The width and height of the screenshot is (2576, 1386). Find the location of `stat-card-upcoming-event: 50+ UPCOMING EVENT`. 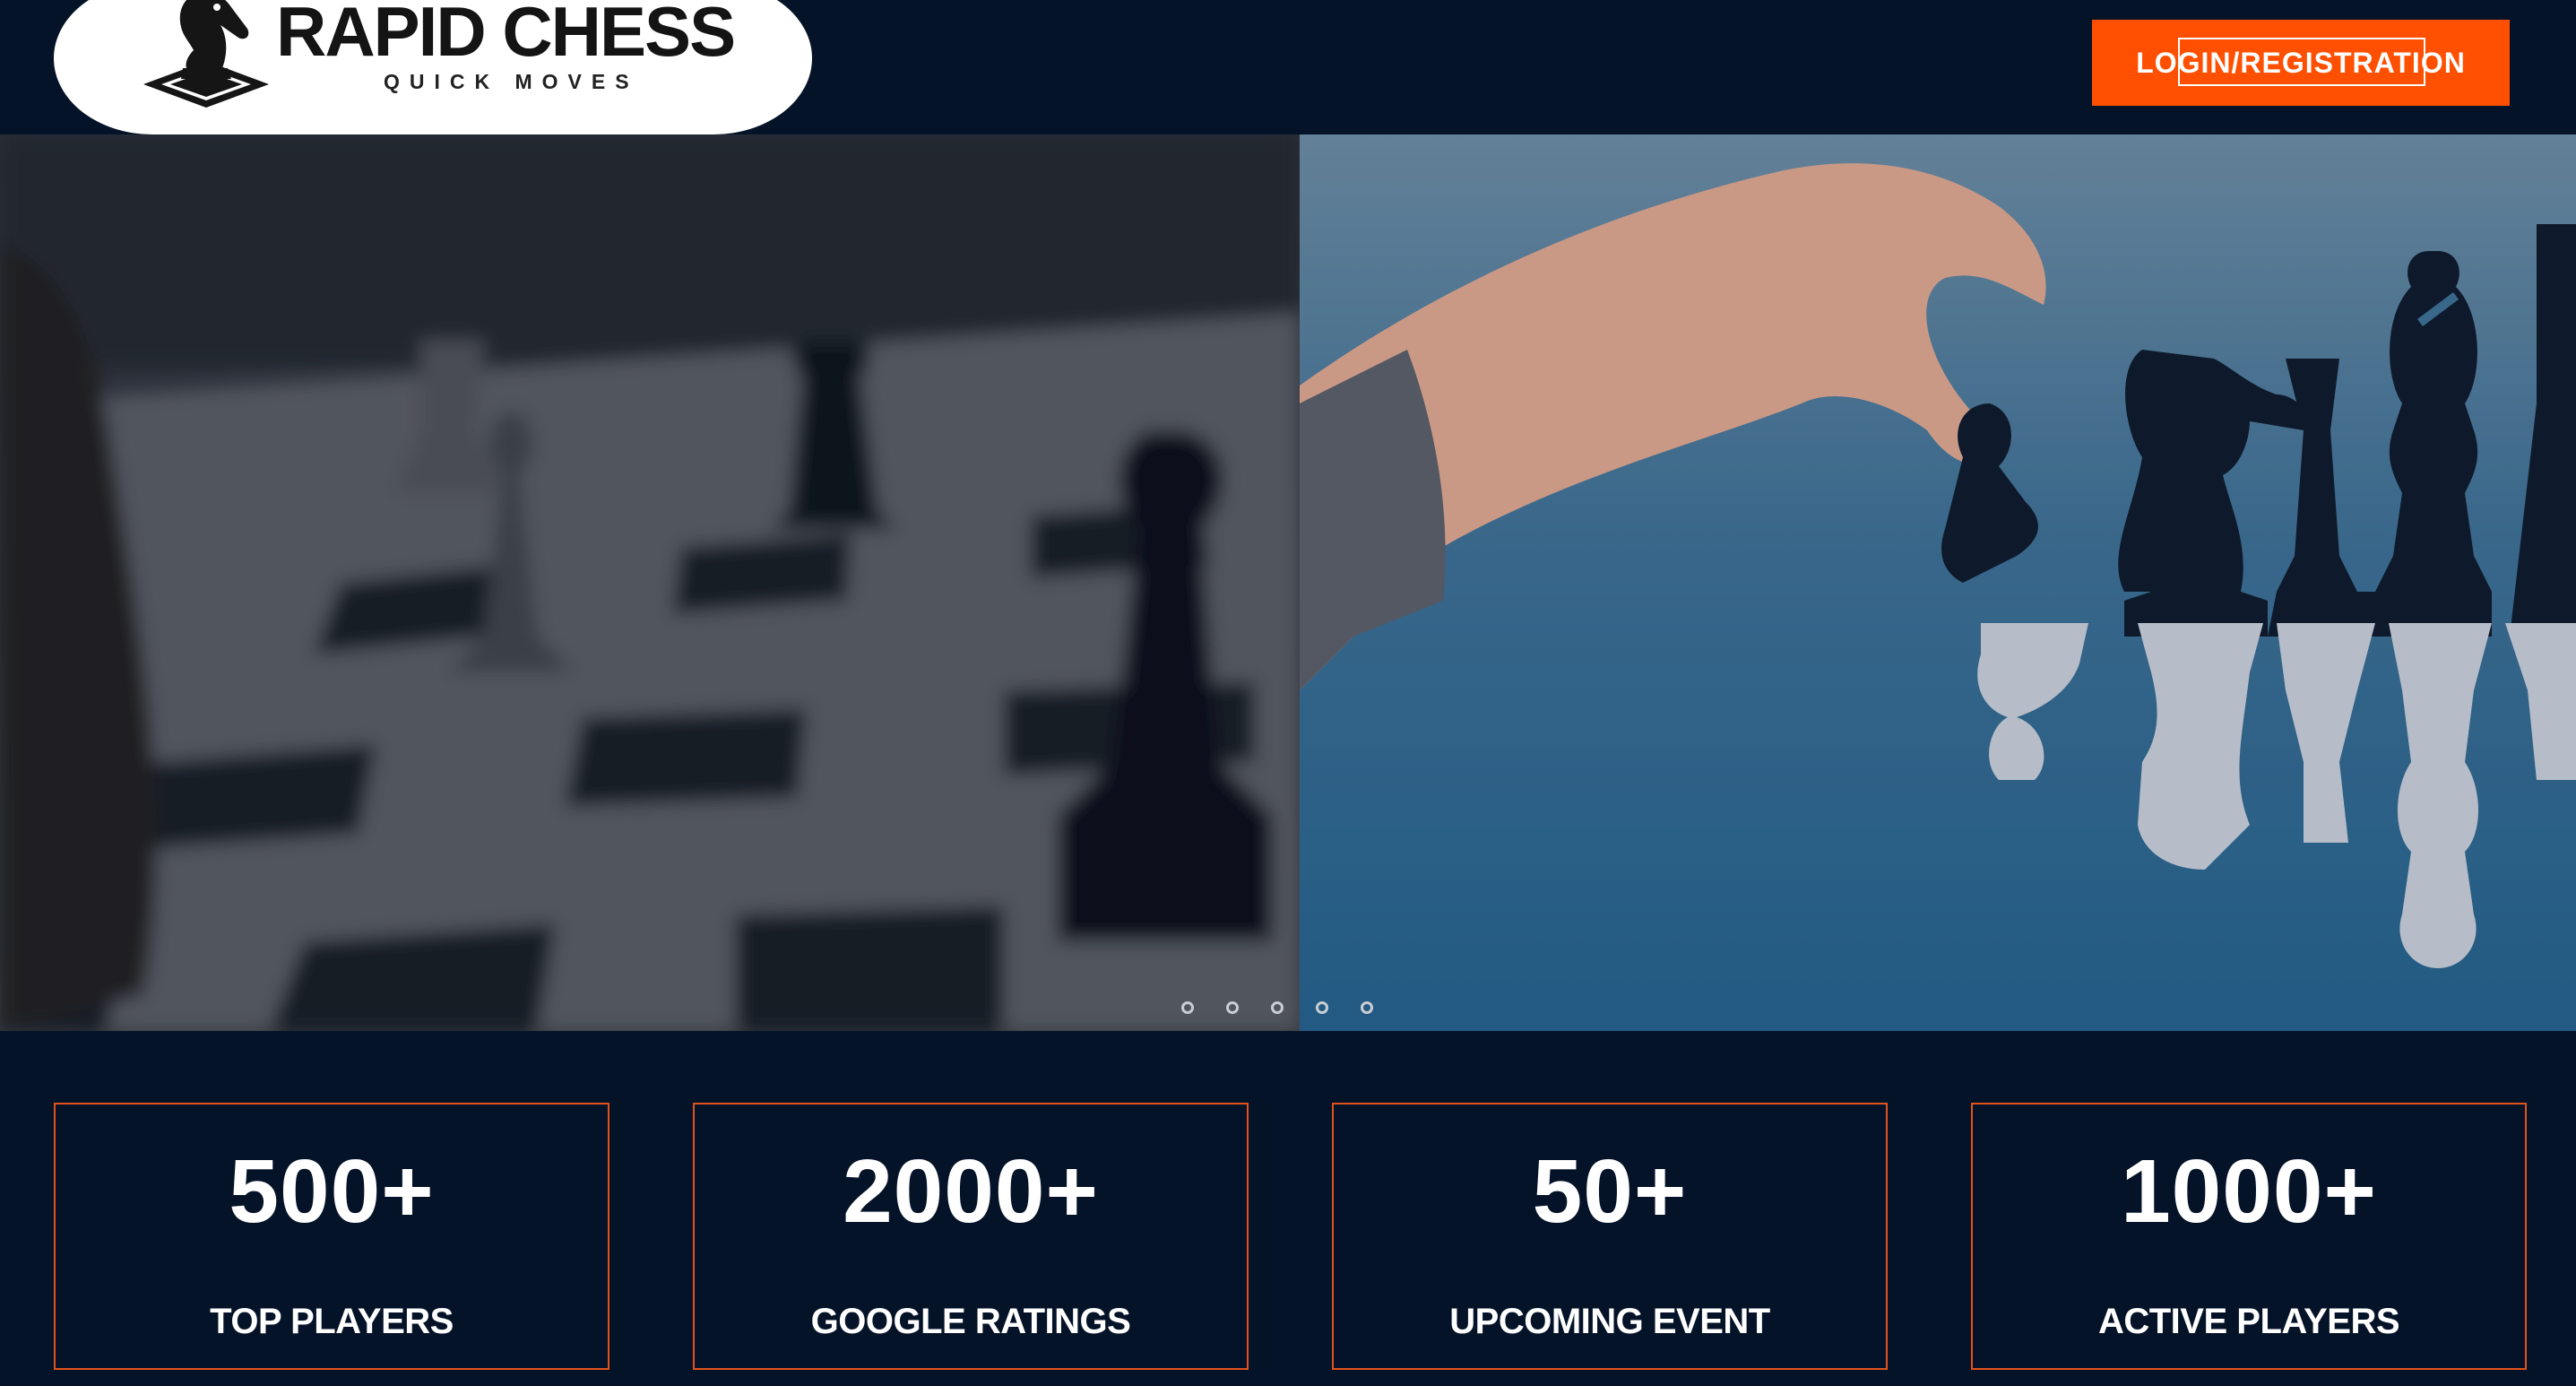

stat-card-upcoming-event: 50+ UPCOMING EVENT is located at coordinates (1610, 1236).